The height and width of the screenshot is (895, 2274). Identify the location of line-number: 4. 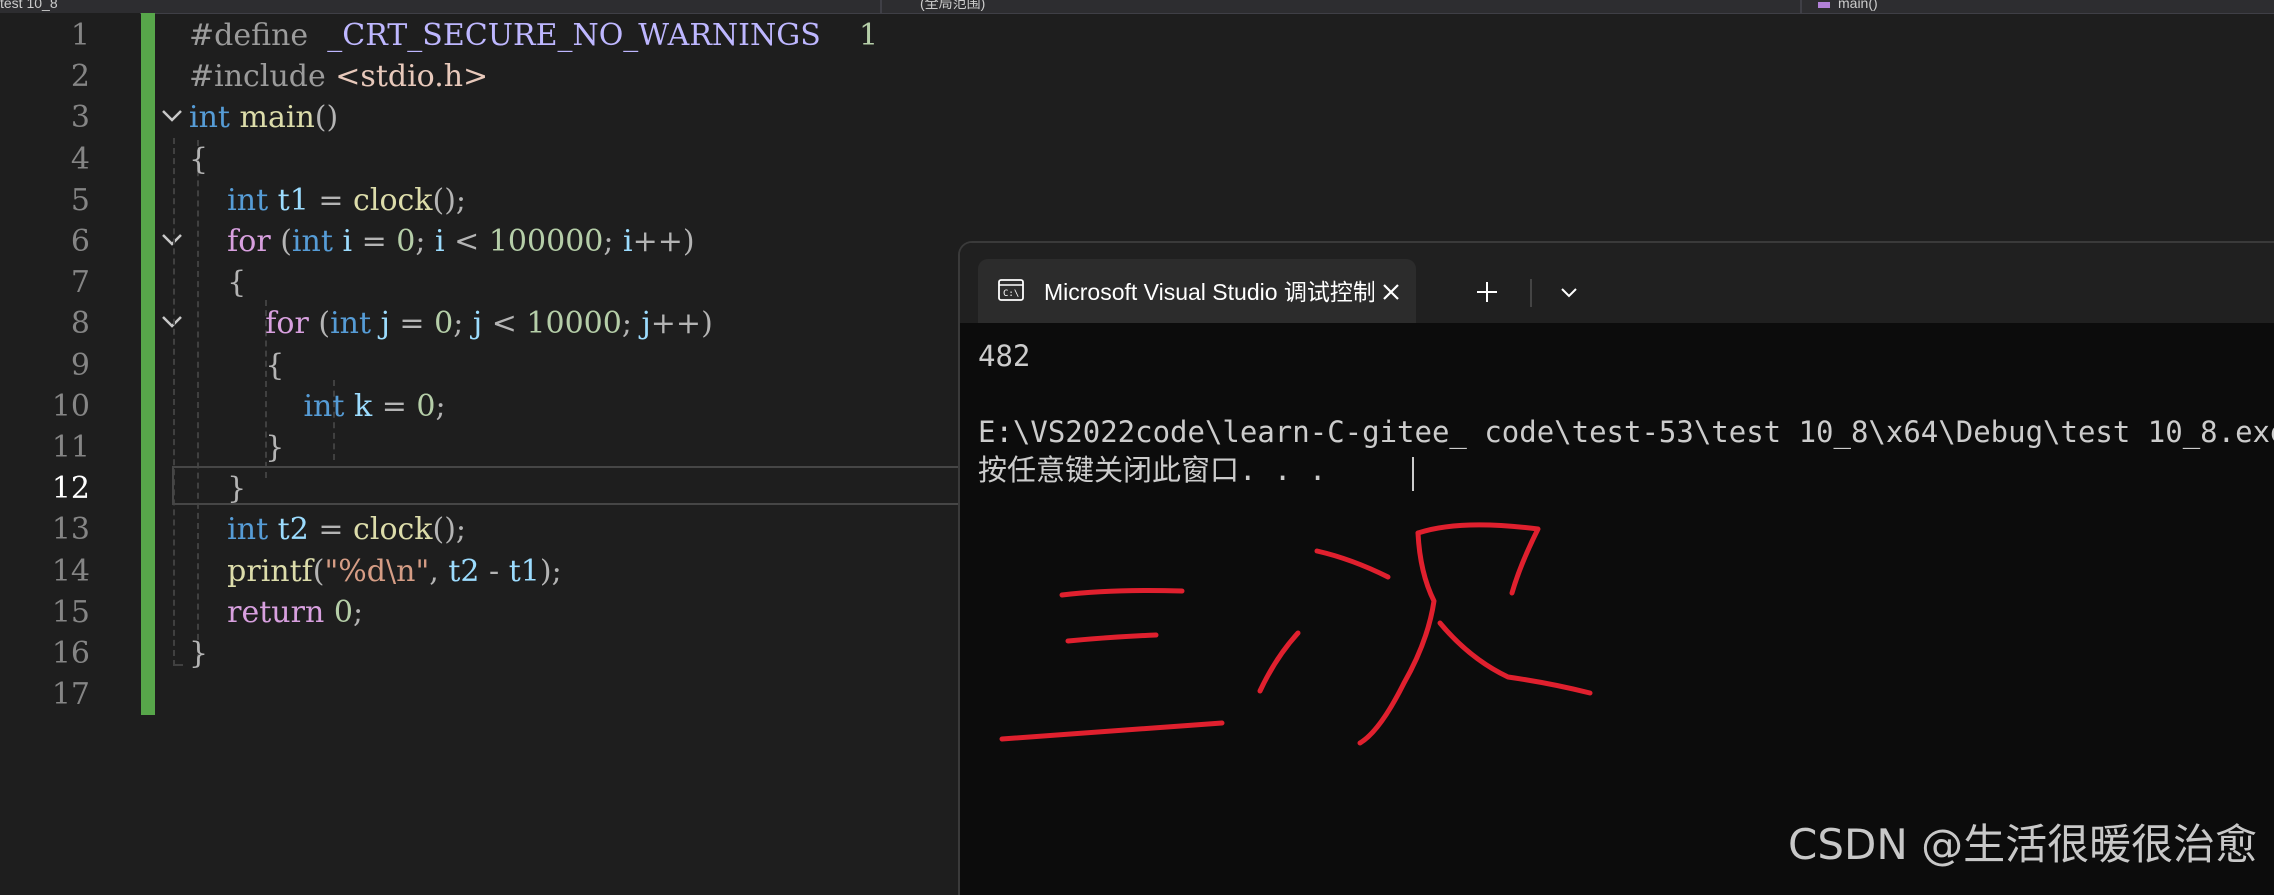
(80, 159).